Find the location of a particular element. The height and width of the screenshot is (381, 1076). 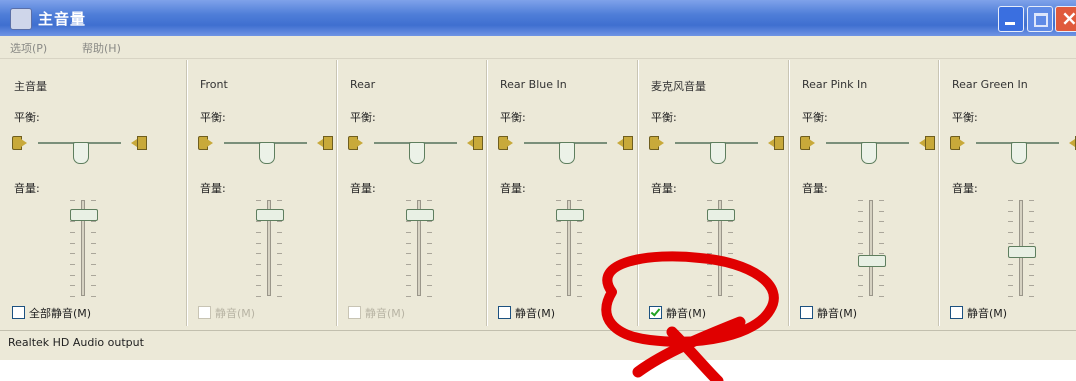

menu-bar: 选项(P) 帮助(H) is located at coordinates (538, 47).